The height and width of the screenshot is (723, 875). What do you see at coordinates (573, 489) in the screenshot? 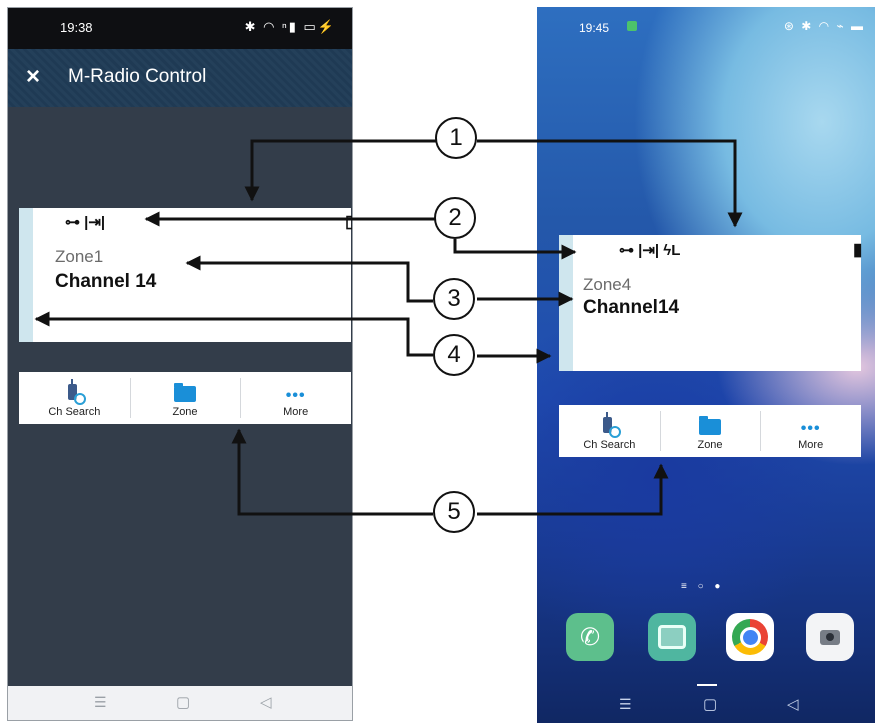
I see `arrow-5-right` at bounding box center [573, 489].